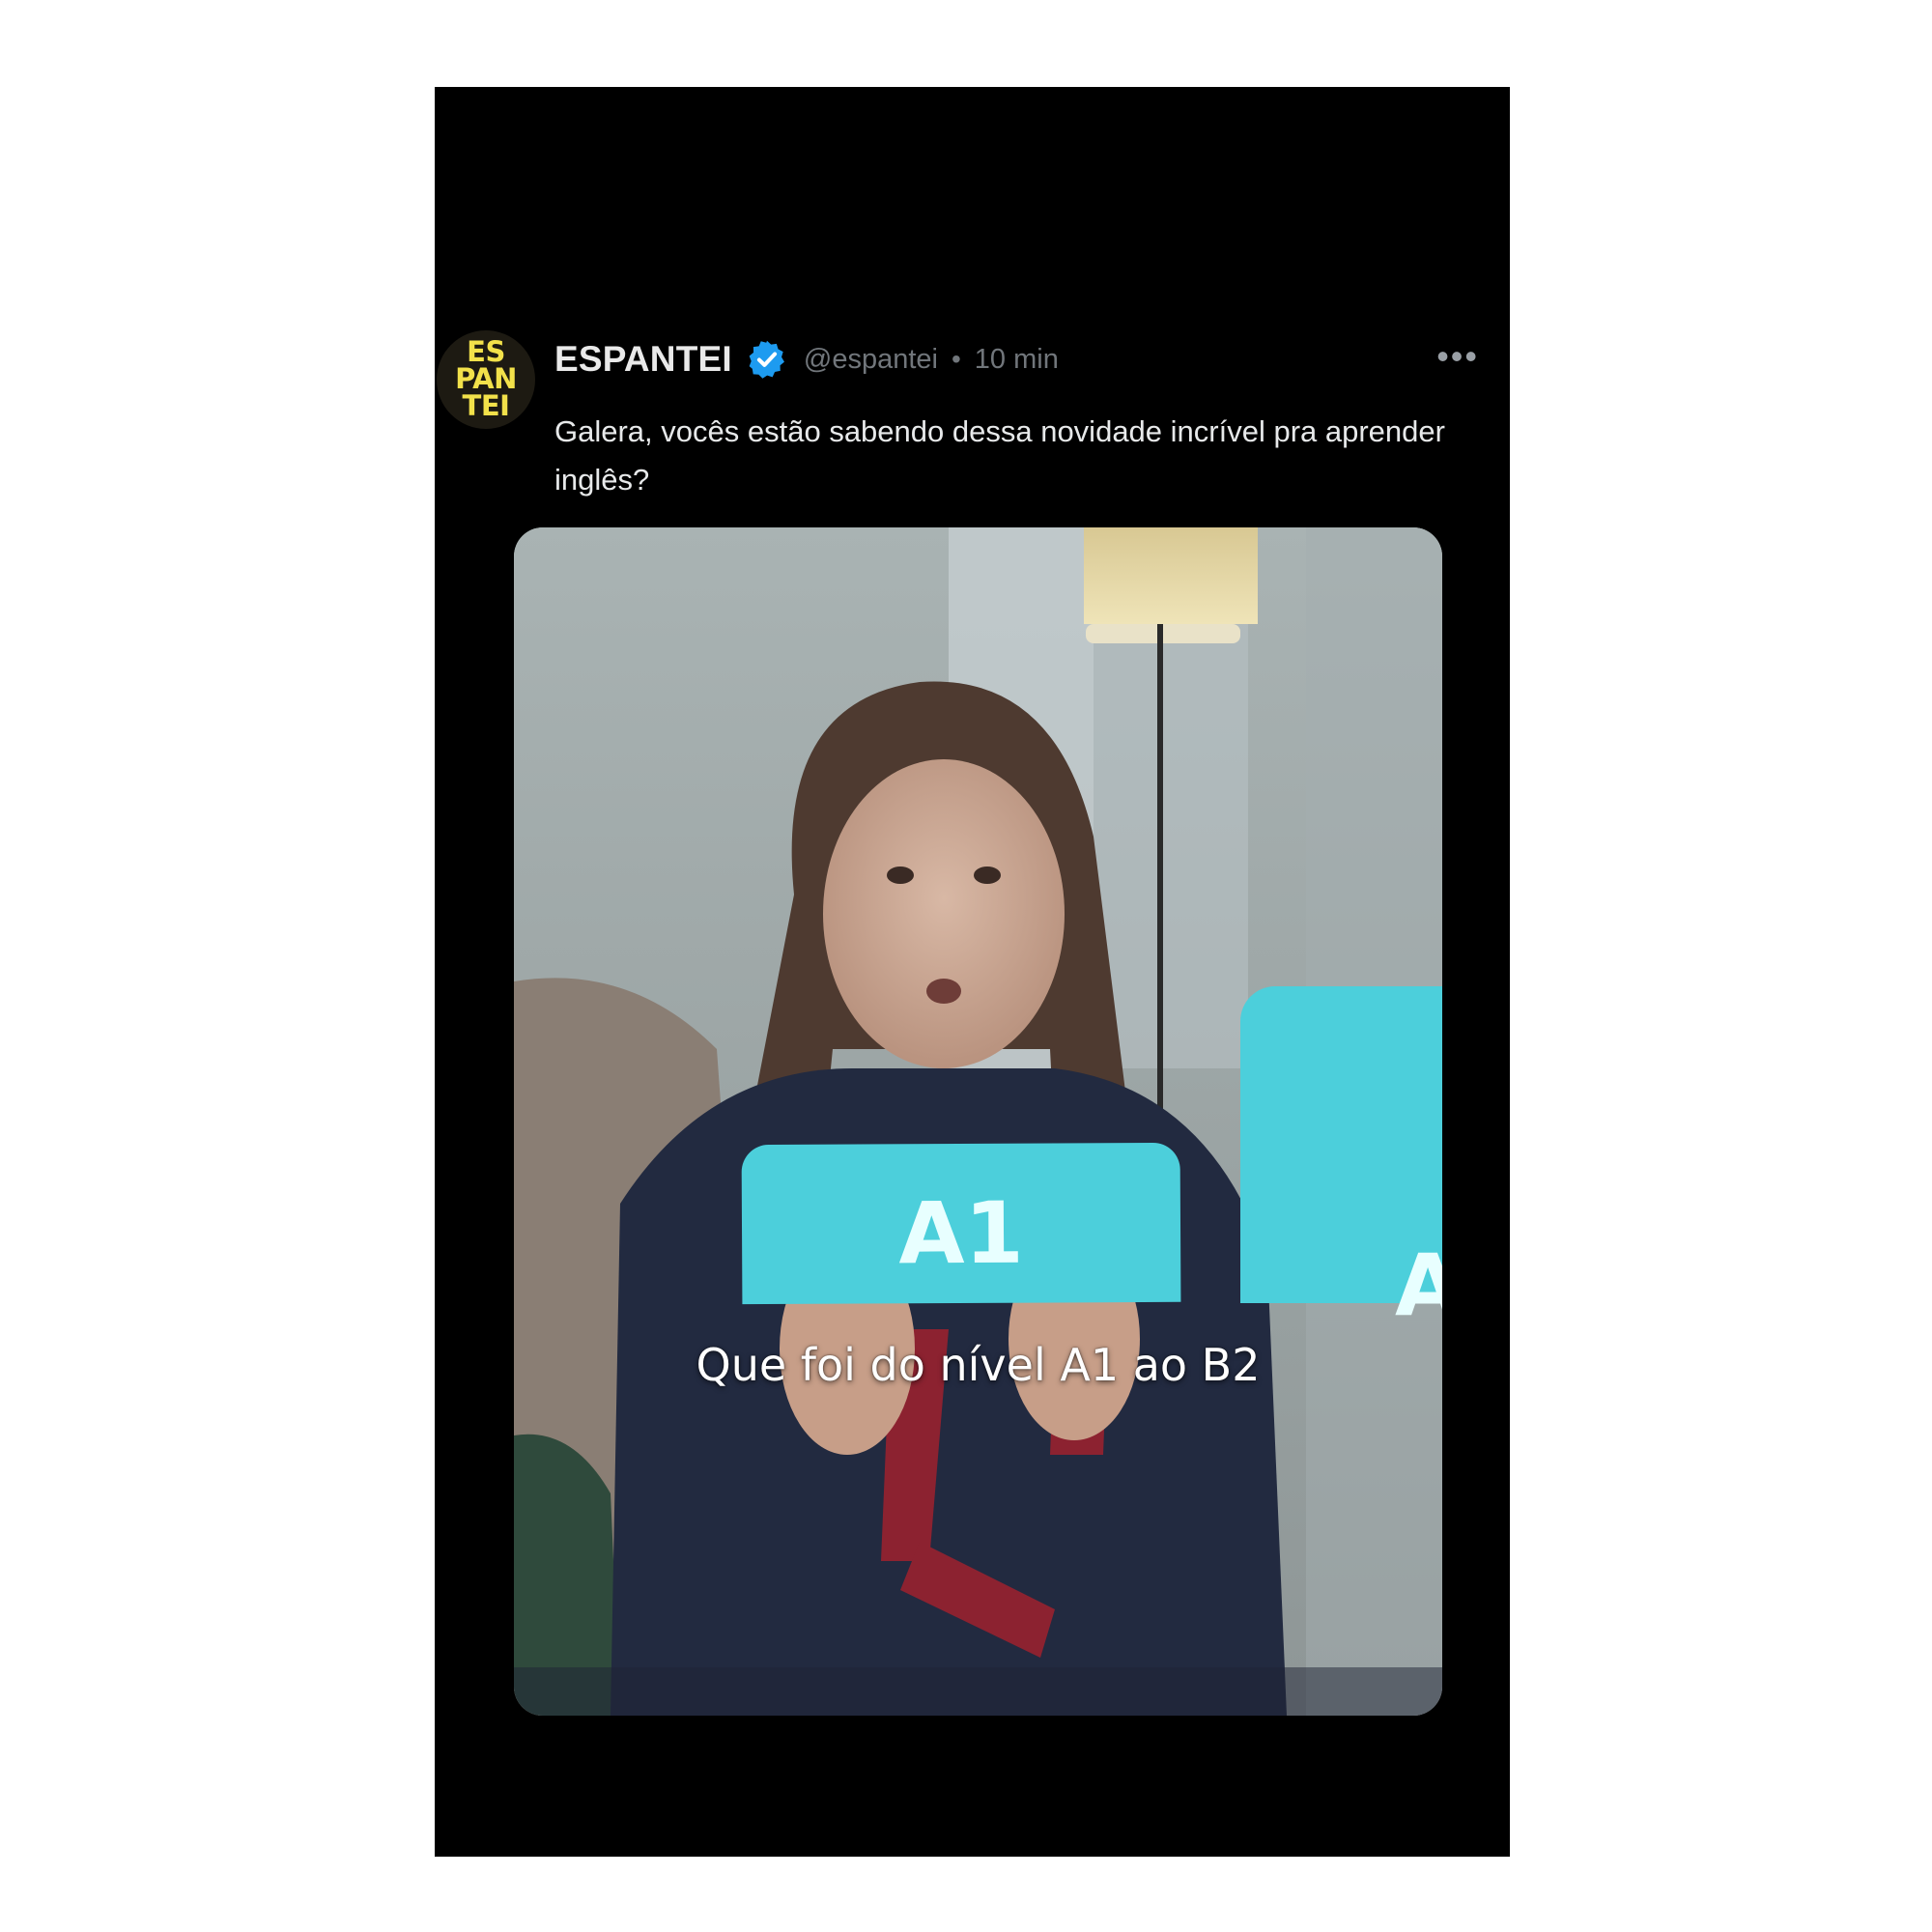 The image size is (1932, 1932). Describe the element at coordinates (643, 359) in the screenshot. I see `display-name: ESPANTEI` at that location.